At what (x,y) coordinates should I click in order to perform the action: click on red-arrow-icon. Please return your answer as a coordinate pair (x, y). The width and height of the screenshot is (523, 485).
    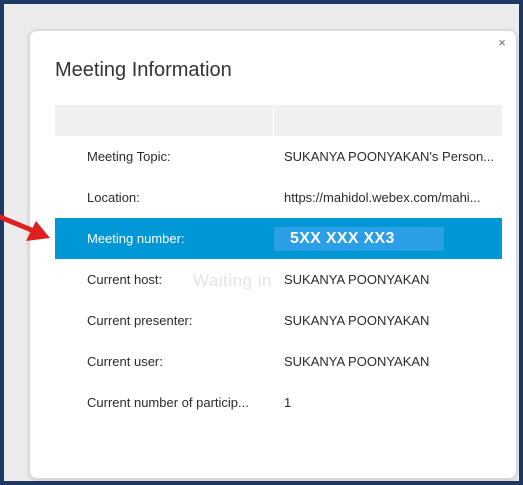
    Looking at the image, I should click on (25, 227).